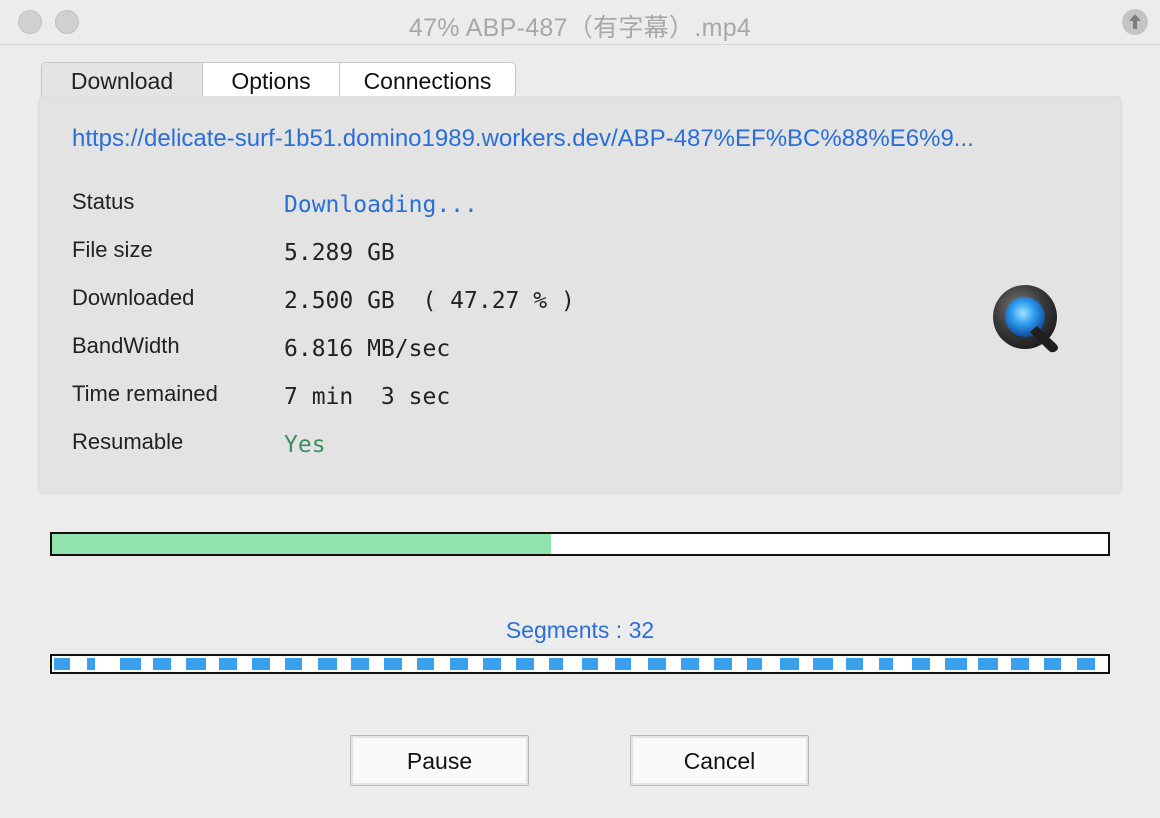  I want to click on title-bar: 47% ABP-487（有字幕）.mp4, so click(580, 22).